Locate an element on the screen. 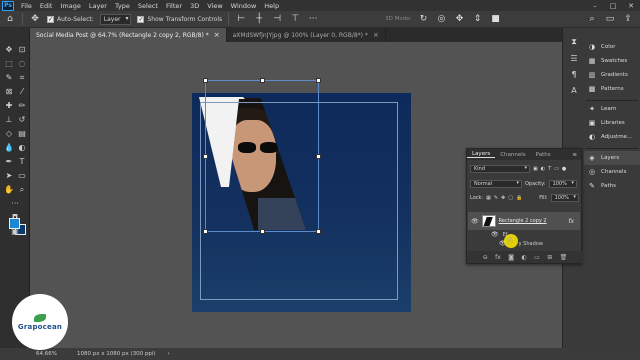 This screenshot has height=360, width=640. artboard-tool-icon: ⊡ is located at coordinates (22, 49).